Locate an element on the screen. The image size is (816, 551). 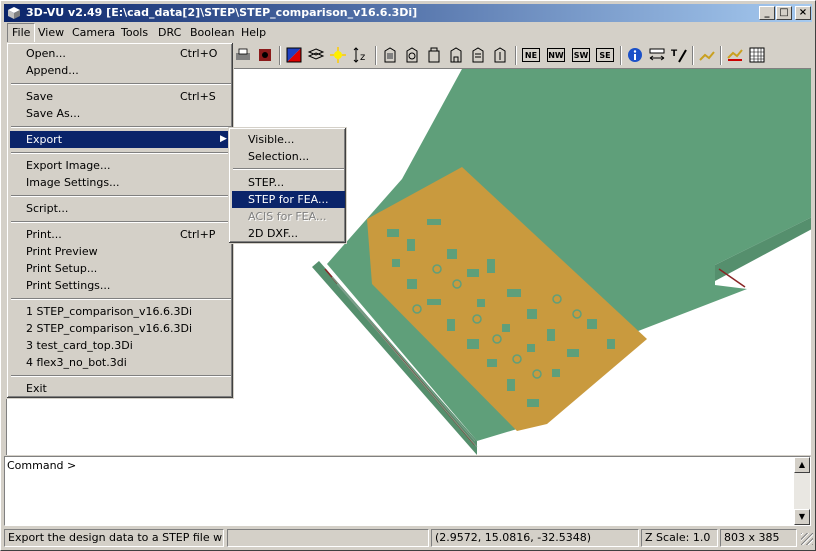
command-label: Command > is located at coordinates (42, 465).